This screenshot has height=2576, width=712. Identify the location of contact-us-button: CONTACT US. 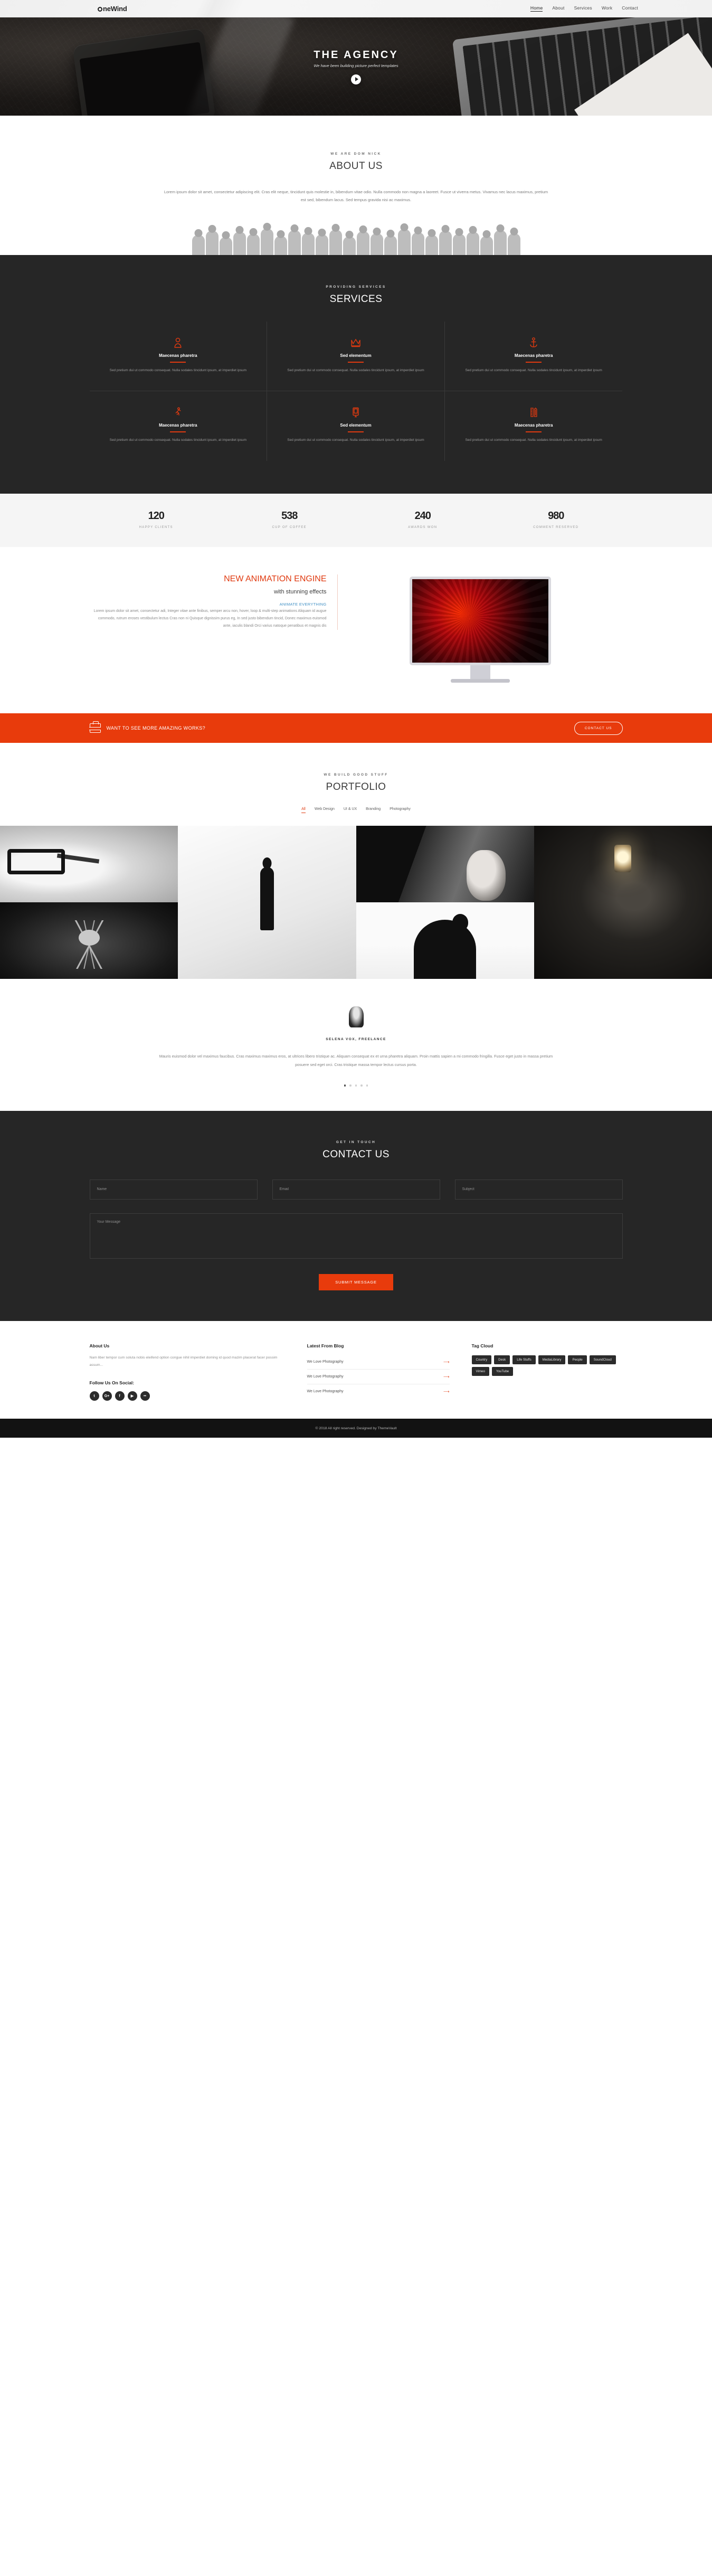
(598, 728).